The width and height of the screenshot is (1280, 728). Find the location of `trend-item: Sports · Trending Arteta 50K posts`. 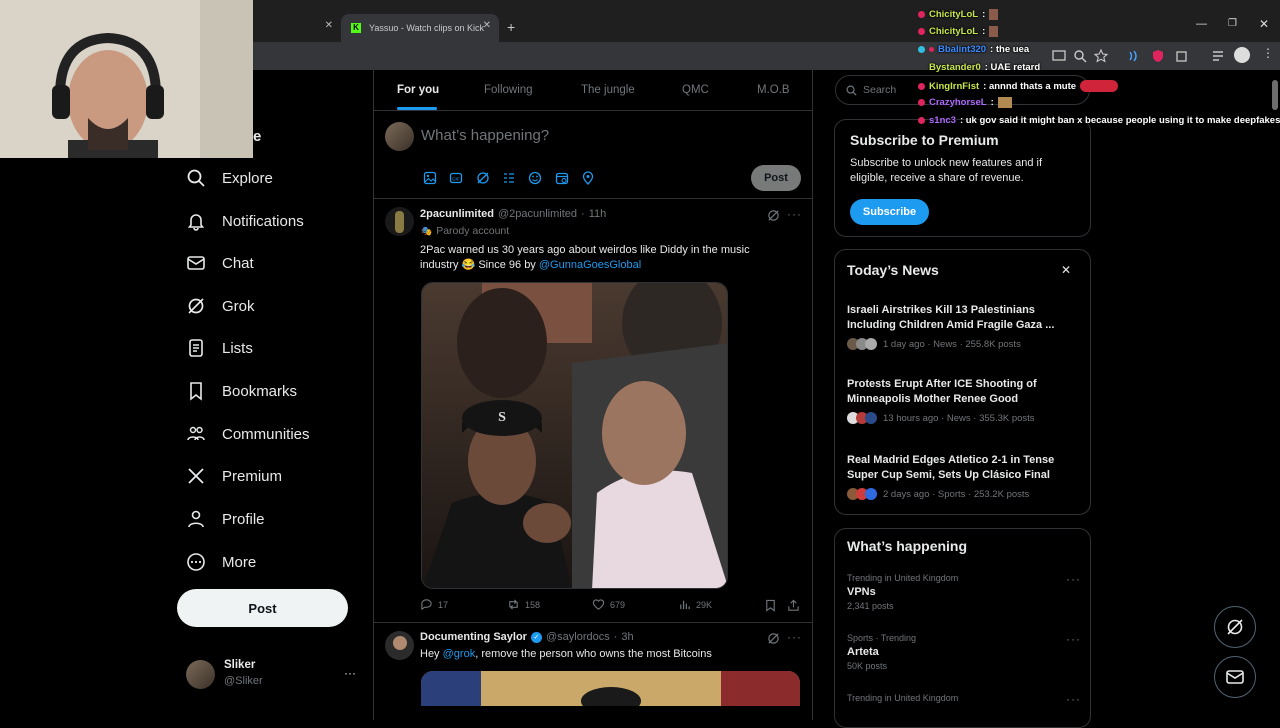

trend-item: Sports · Trending Arteta 50K posts is located at coordinates (881, 652).